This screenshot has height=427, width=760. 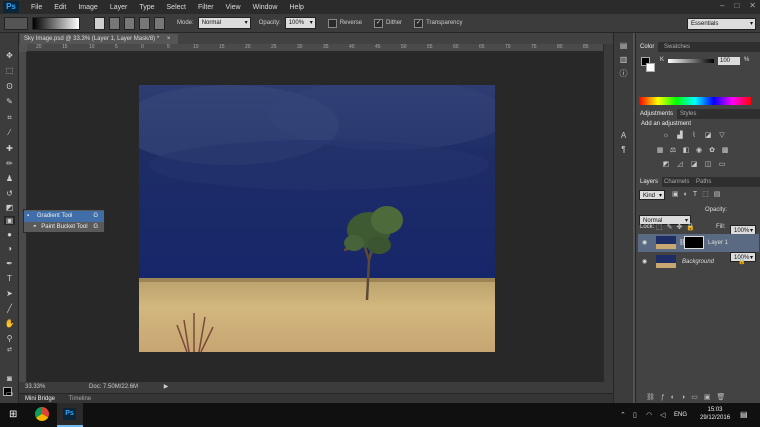 I want to click on info-panel-icon: ⓘ, so click(x=623, y=73).